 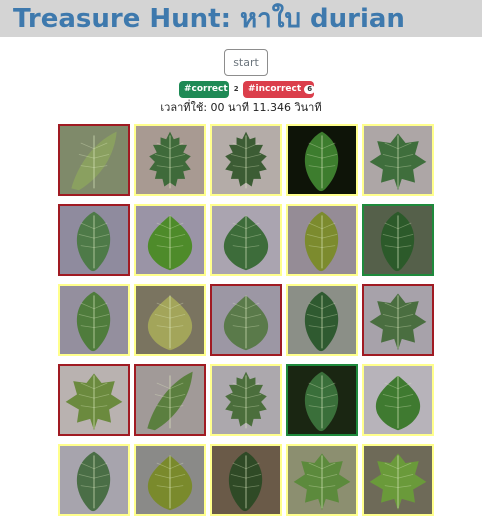 What do you see at coordinates (236, 89) in the screenshot?
I see `correct-count: 2` at bounding box center [236, 89].